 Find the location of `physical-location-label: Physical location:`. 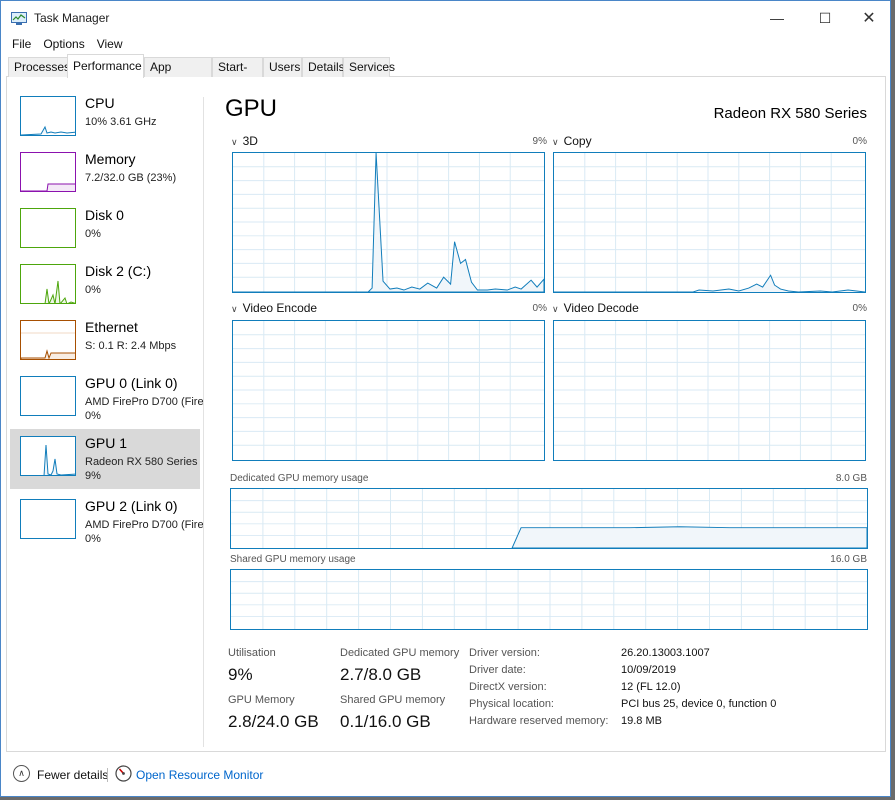

physical-location-label: Physical location: is located at coordinates (511, 704).